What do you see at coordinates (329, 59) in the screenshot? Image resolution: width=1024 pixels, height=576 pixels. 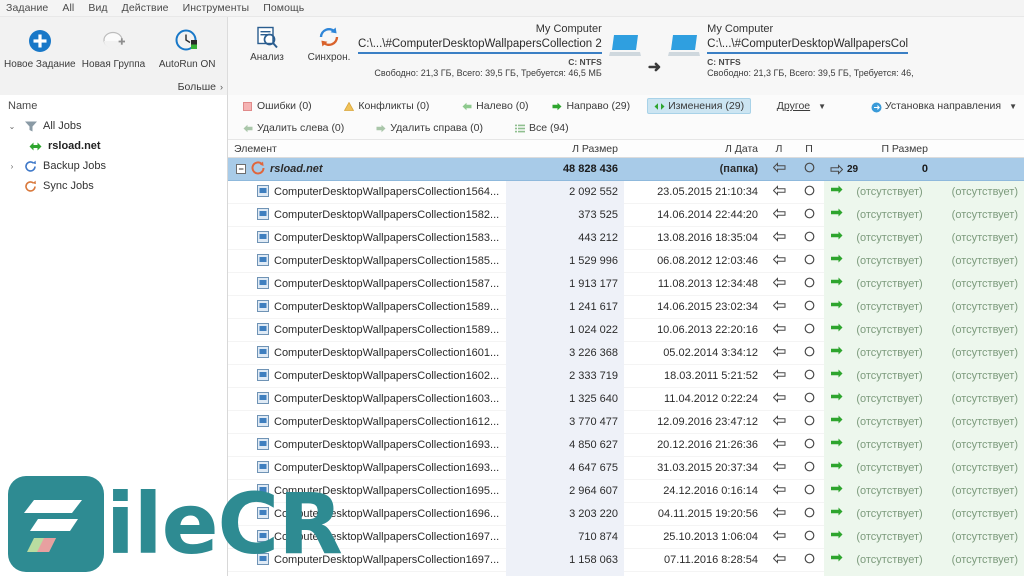 I see `sync-button: Синхрон.` at bounding box center [329, 59].